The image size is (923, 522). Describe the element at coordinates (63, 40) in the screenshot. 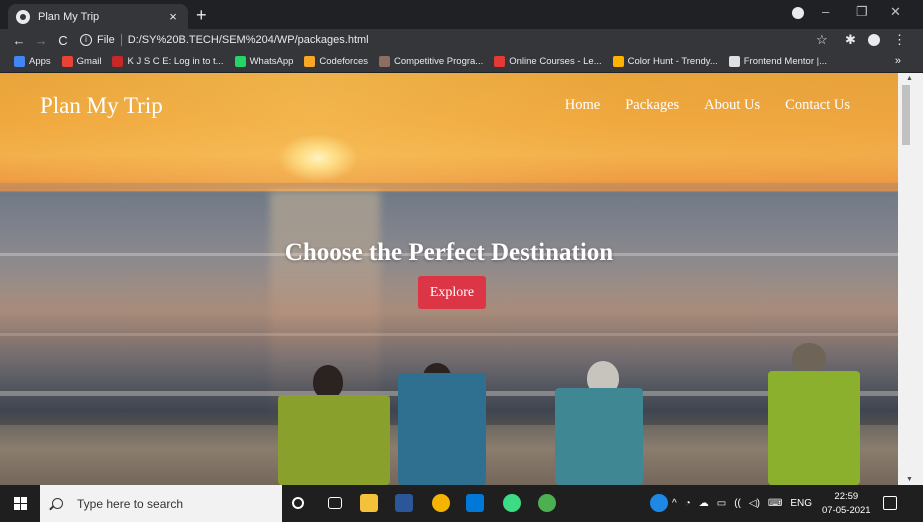

I see `reload-button: C` at that location.